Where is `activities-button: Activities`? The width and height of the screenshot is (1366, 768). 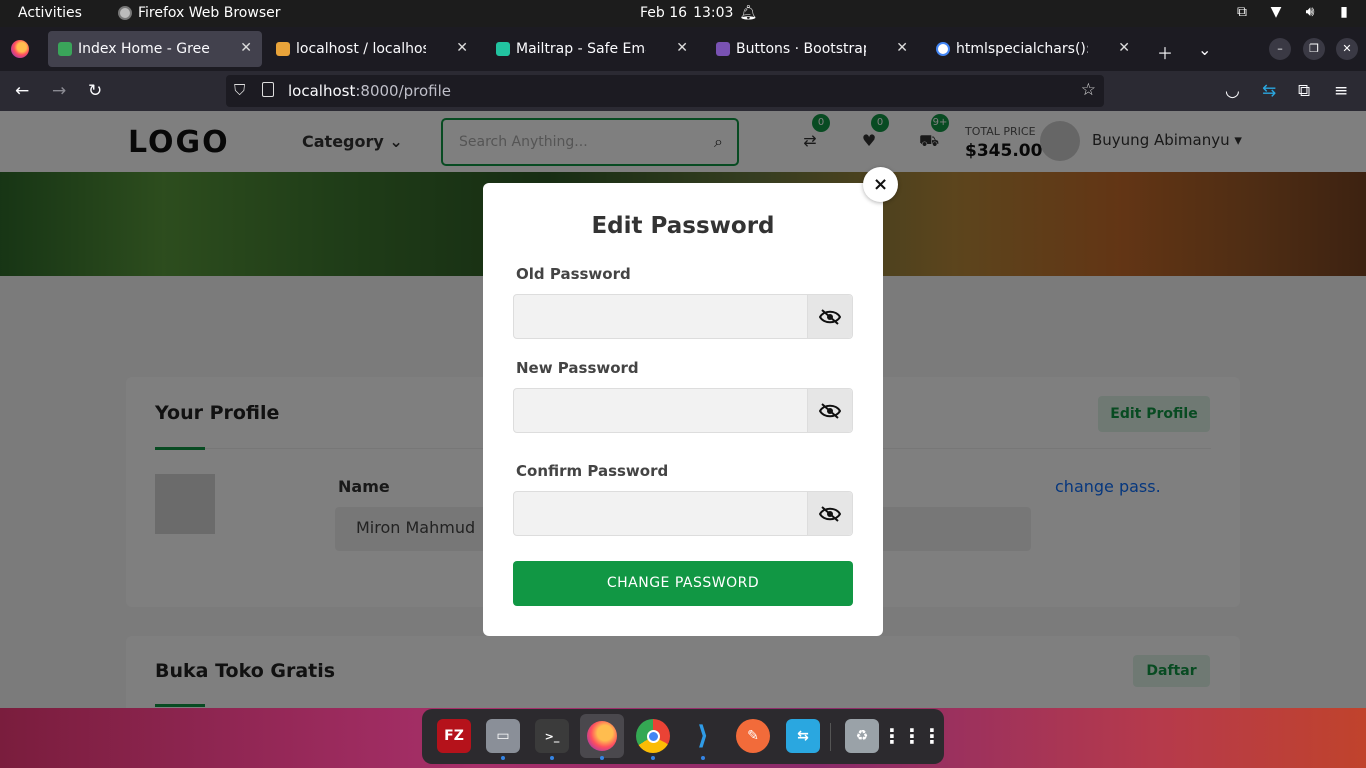 activities-button: Activities is located at coordinates (50, 13).